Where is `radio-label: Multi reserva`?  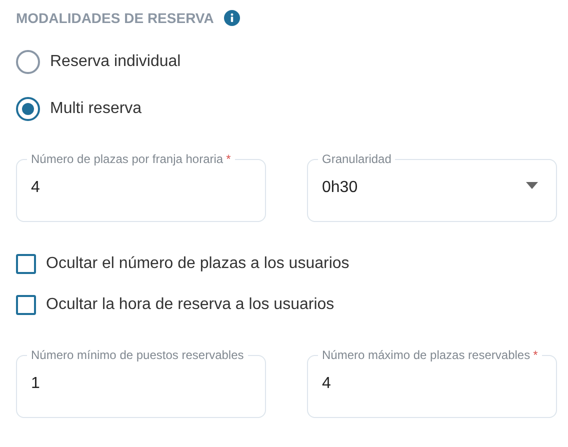 radio-label: Multi reserva is located at coordinates (96, 109).